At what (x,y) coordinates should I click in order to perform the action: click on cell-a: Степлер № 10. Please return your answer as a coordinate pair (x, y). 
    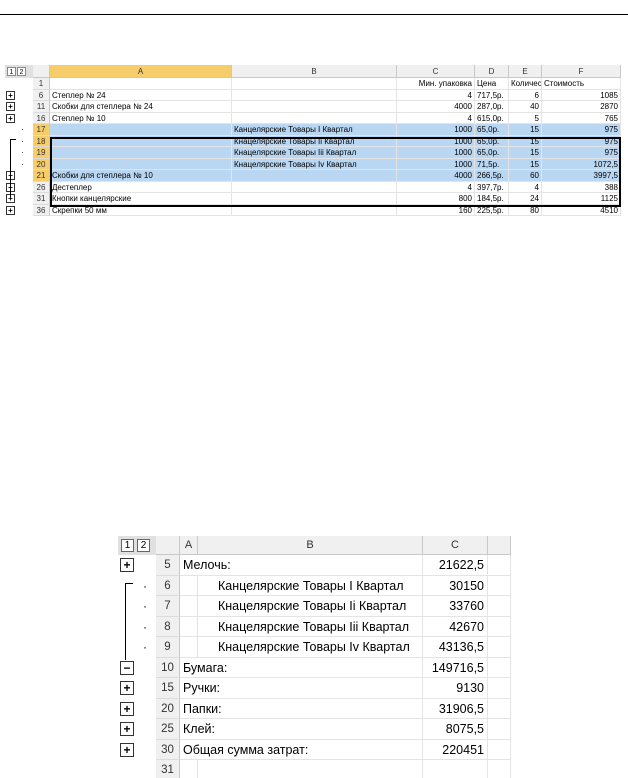
    Looking at the image, I should click on (141, 118).